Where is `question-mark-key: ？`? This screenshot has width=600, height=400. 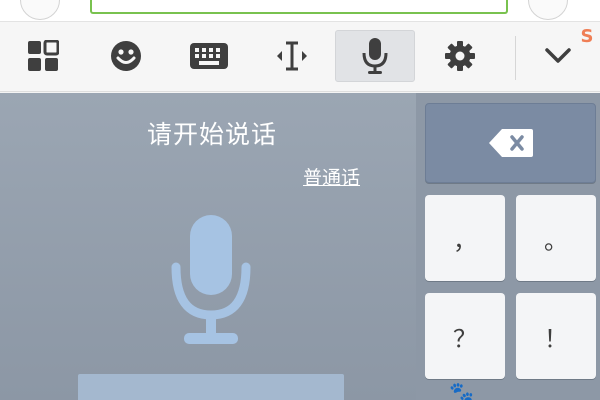 question-mark-key: ？ is located at coordinates (465, 336).